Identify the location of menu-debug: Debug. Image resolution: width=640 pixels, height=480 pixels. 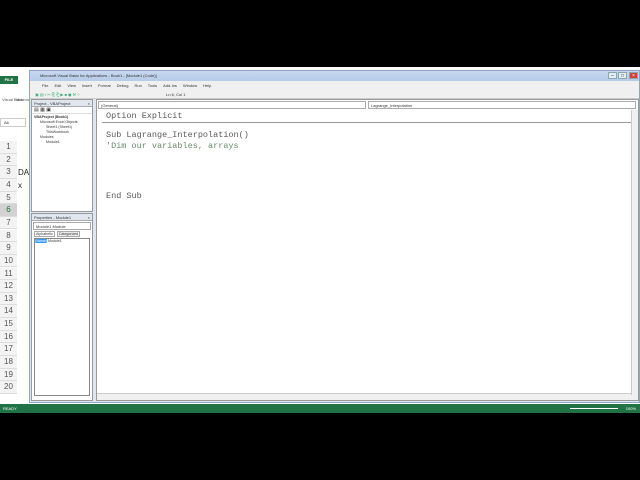
(123, 85).